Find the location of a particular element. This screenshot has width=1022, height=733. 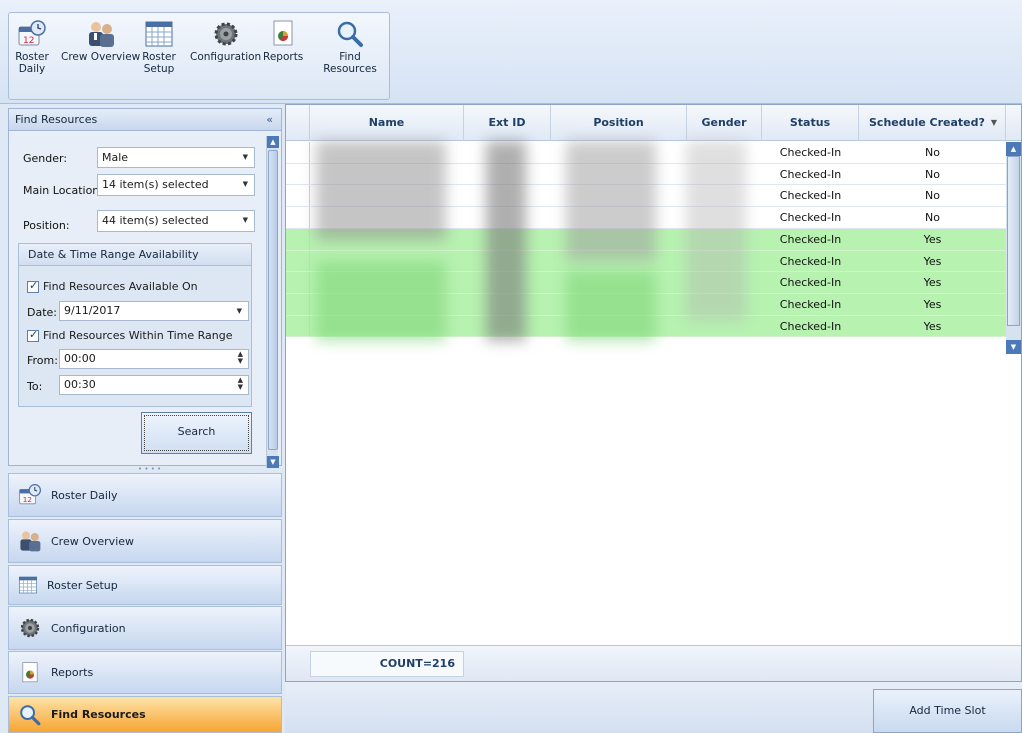

main-location-select: 14 item(s) selected ▼ is located at coordinates (176, 185).